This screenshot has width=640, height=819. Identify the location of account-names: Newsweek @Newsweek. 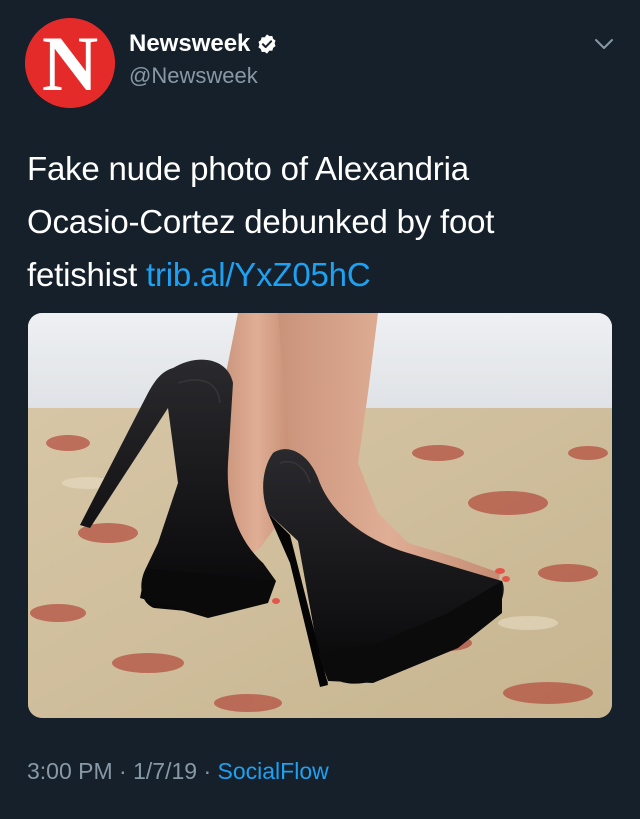
(203, 58).